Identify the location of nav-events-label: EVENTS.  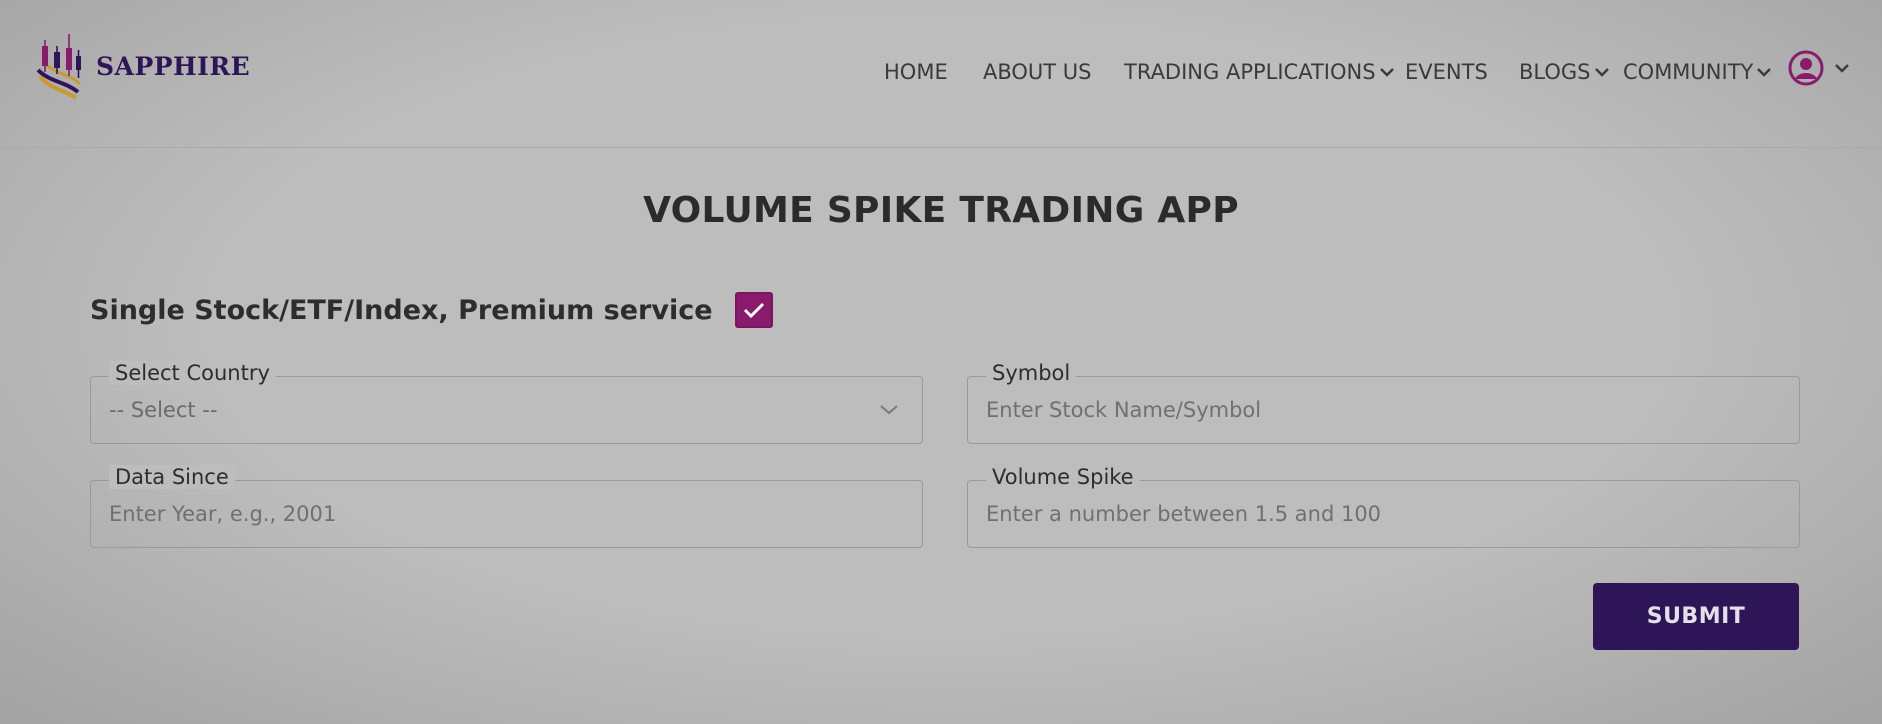
(1446, 72).